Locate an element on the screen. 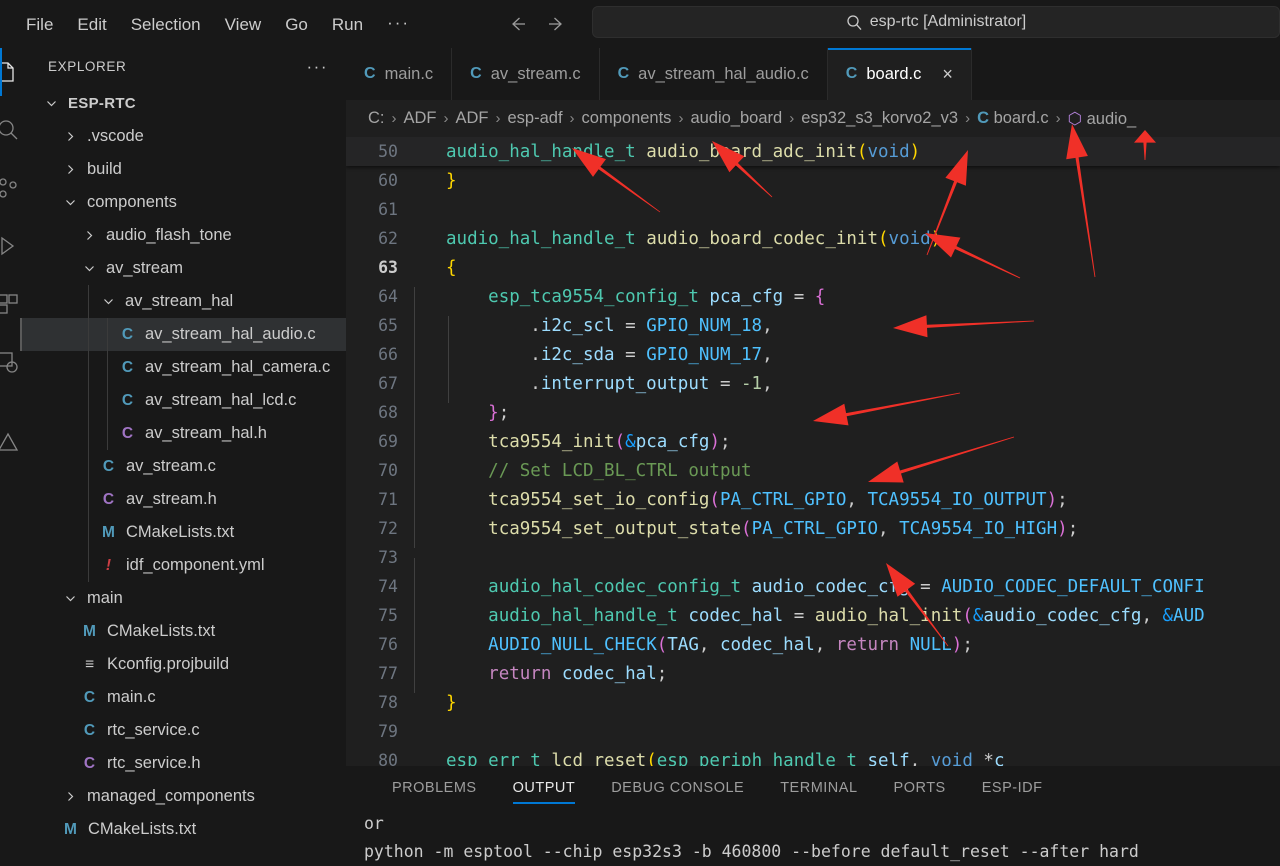 This screenshot has width=1280, height=866. testing-icon is located at coordinates (10, 362).